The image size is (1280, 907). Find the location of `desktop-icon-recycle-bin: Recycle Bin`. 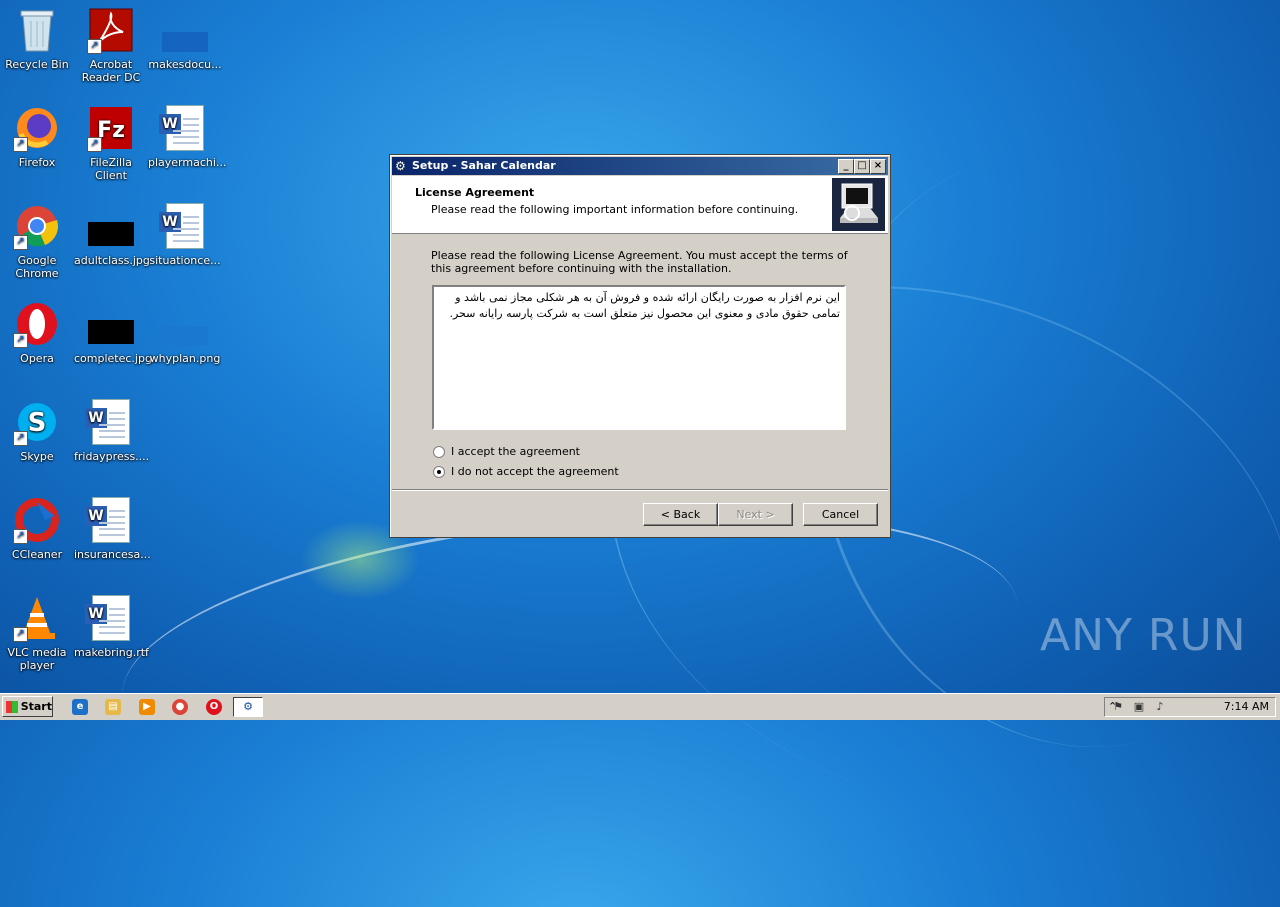

desktop-icon-recycle-bin: Recycle Bin is located at coordinates (37, 38).